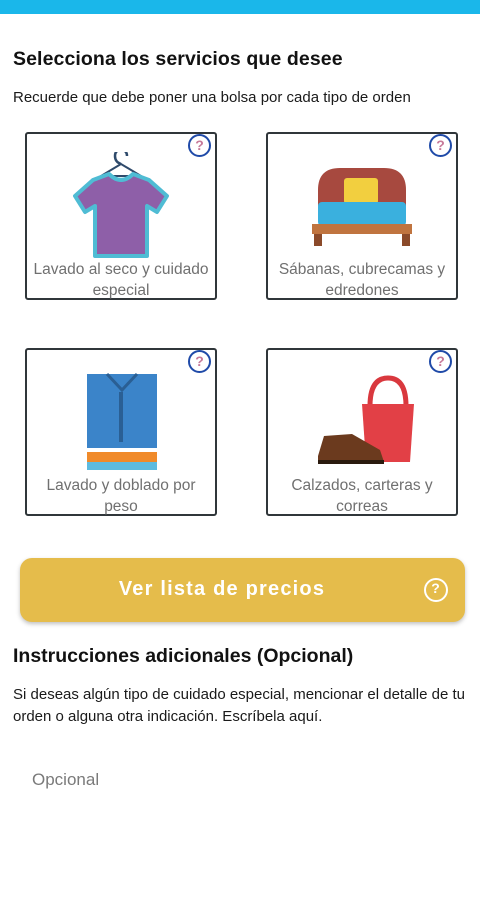  I want to click on price-list-button: Ver lista de precios, so click(242, 590).